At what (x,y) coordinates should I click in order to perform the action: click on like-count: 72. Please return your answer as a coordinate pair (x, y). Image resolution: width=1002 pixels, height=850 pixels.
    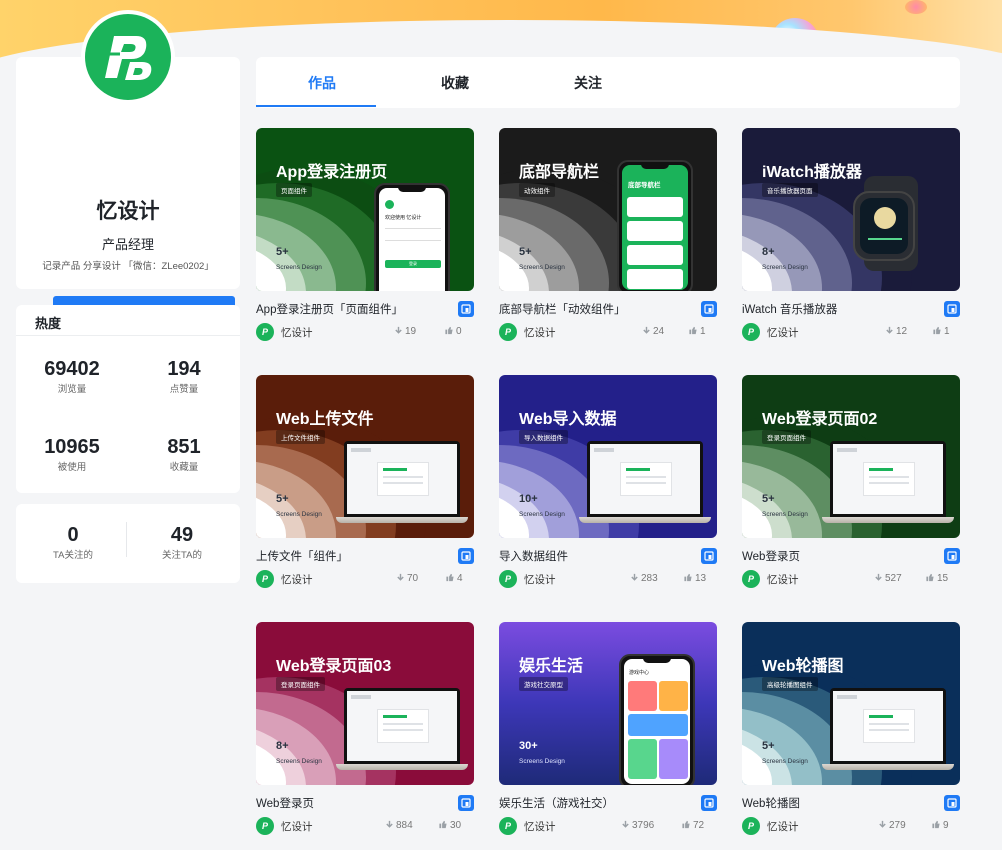
    Looking at the image, I should click on (699, 825).